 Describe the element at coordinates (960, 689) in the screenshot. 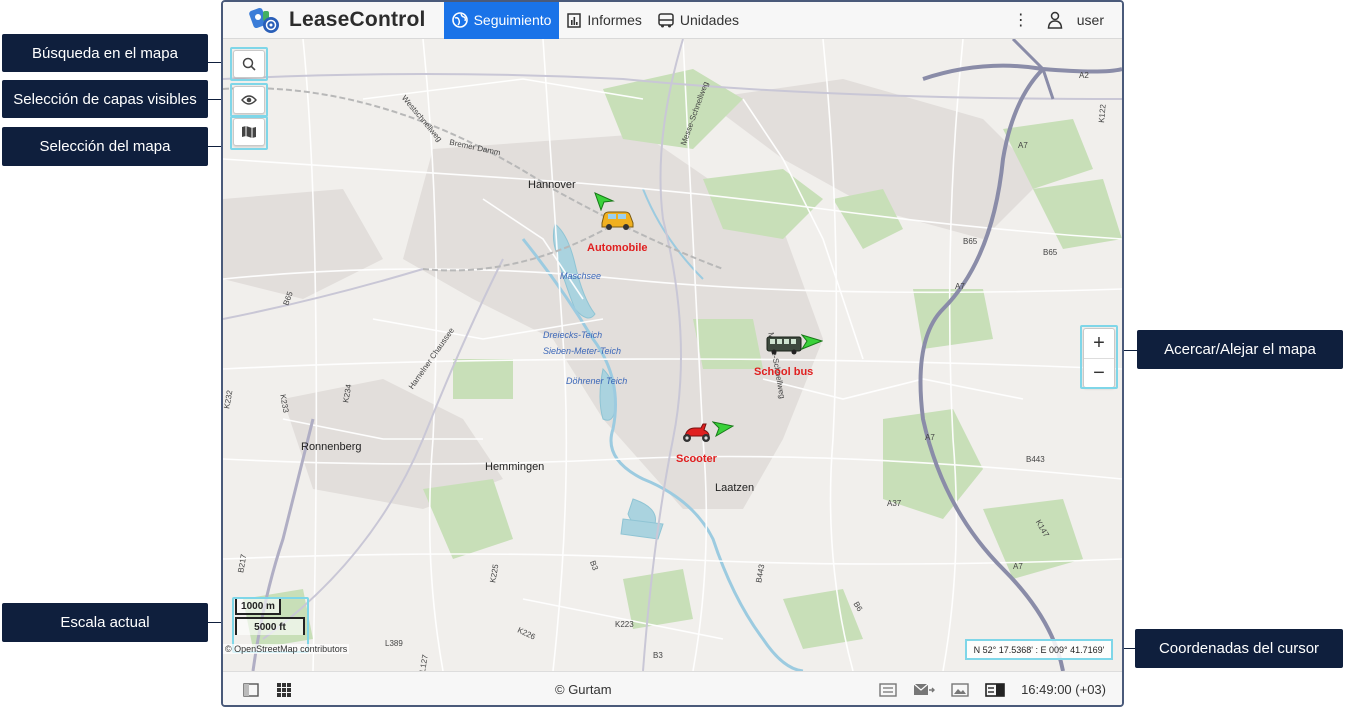

I see `image-icon` at that location.